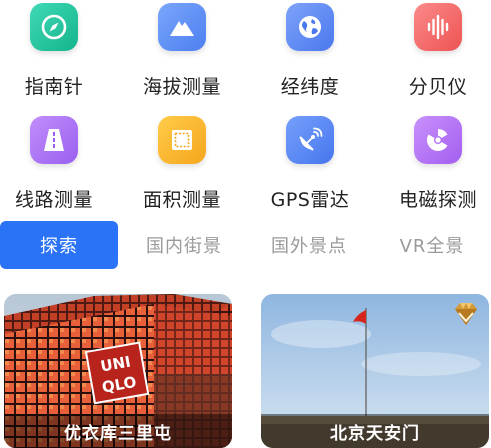  Describe the element at coordinates (466, 314) in the screenshot. I see `diamond-vip-icon` at that location.